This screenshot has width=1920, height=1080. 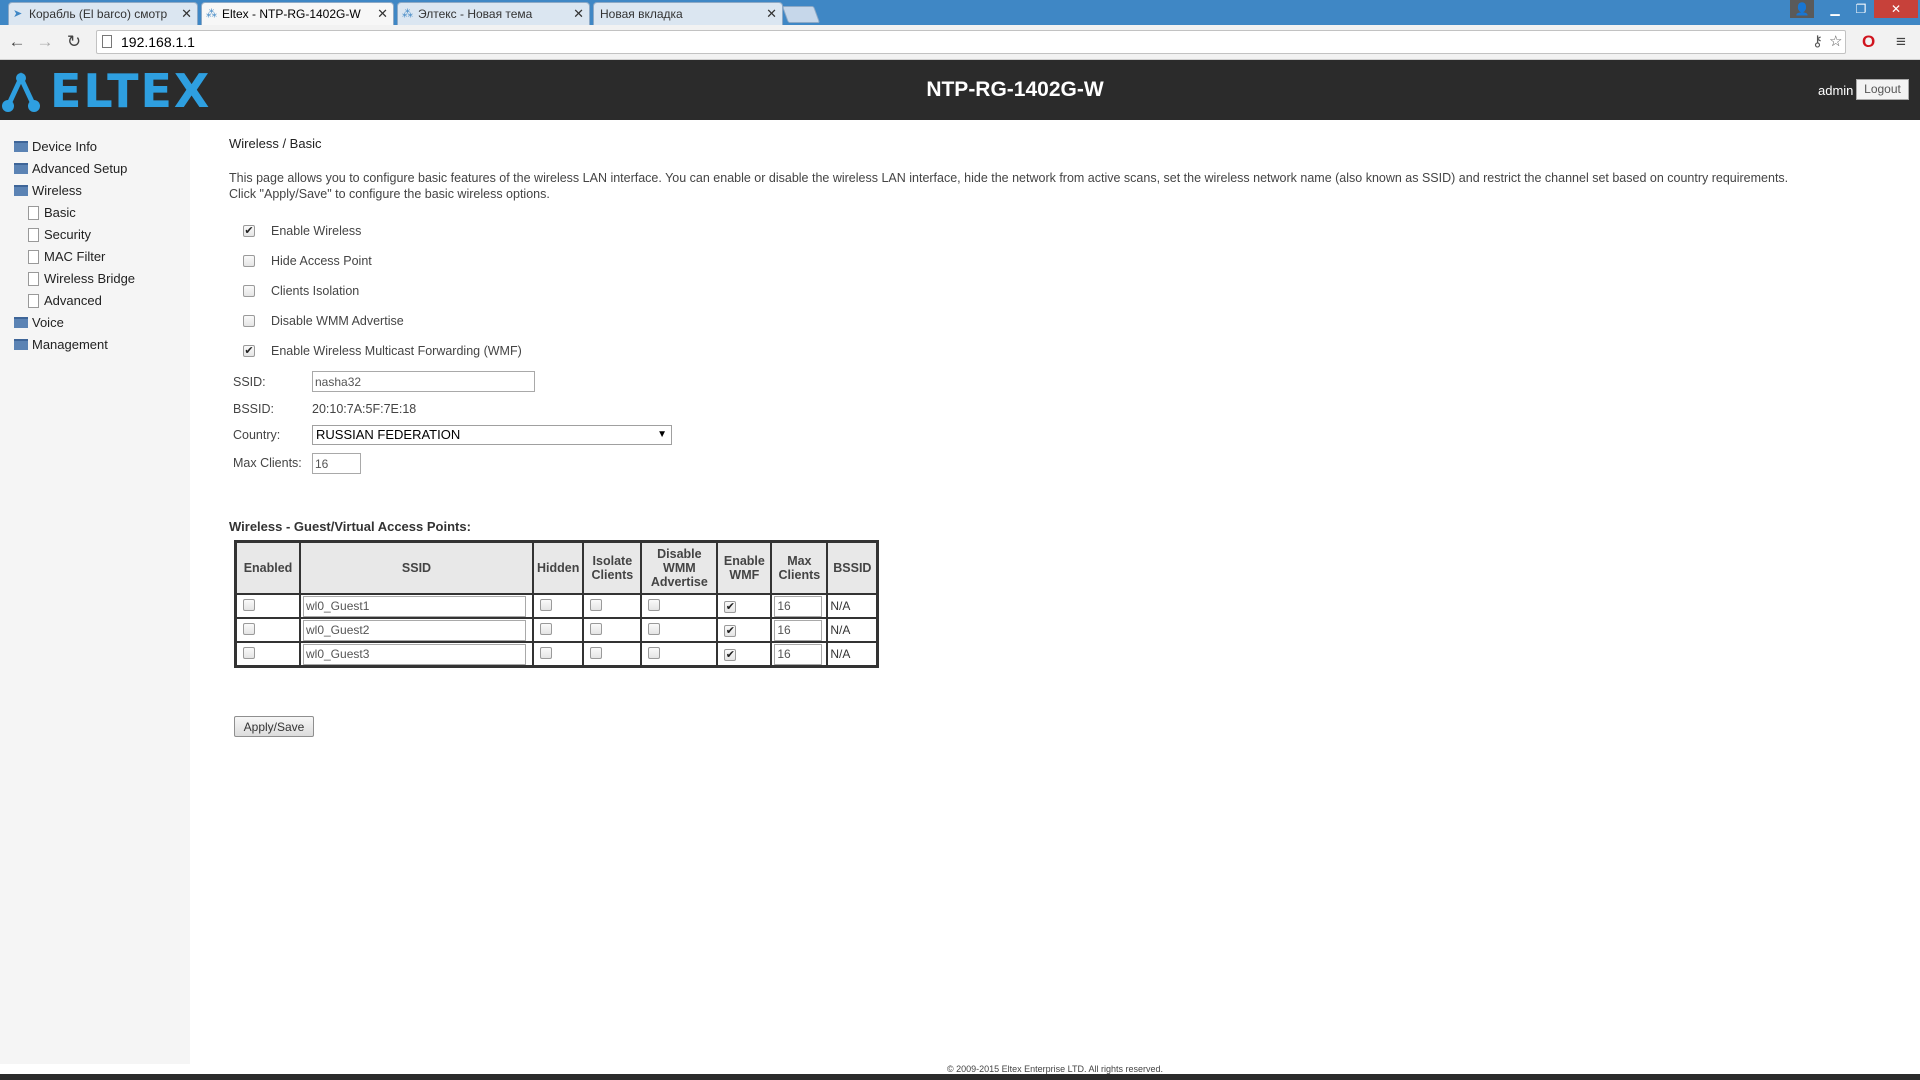 I want to click on header-max-clients: Max Clients, so click(x=799, y=568).